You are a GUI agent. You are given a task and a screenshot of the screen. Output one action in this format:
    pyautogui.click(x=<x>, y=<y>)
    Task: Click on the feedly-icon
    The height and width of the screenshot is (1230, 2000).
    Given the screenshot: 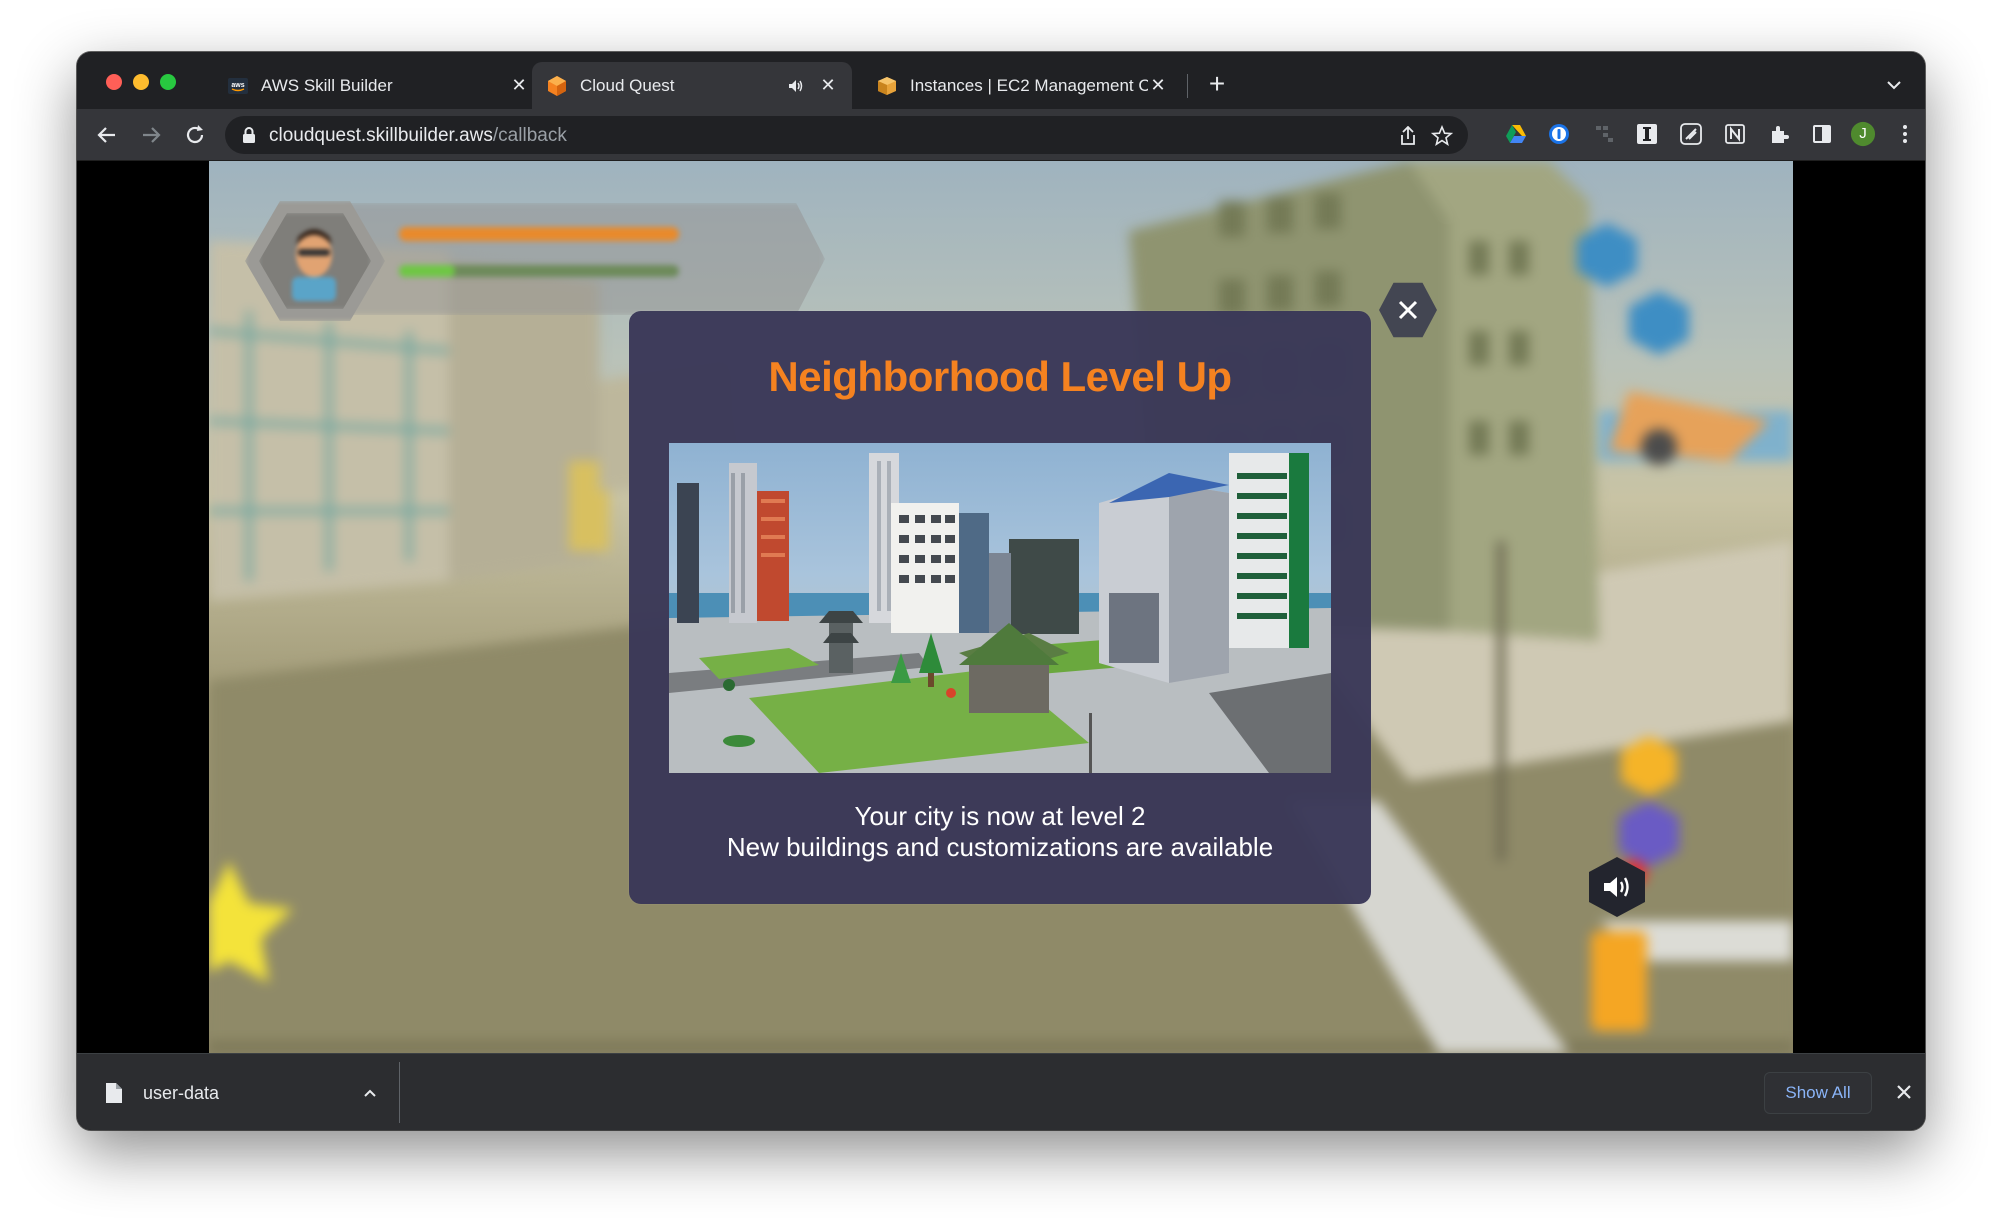 What is the action you would take?
    pyautogui.click(x=1691, y=134)
    